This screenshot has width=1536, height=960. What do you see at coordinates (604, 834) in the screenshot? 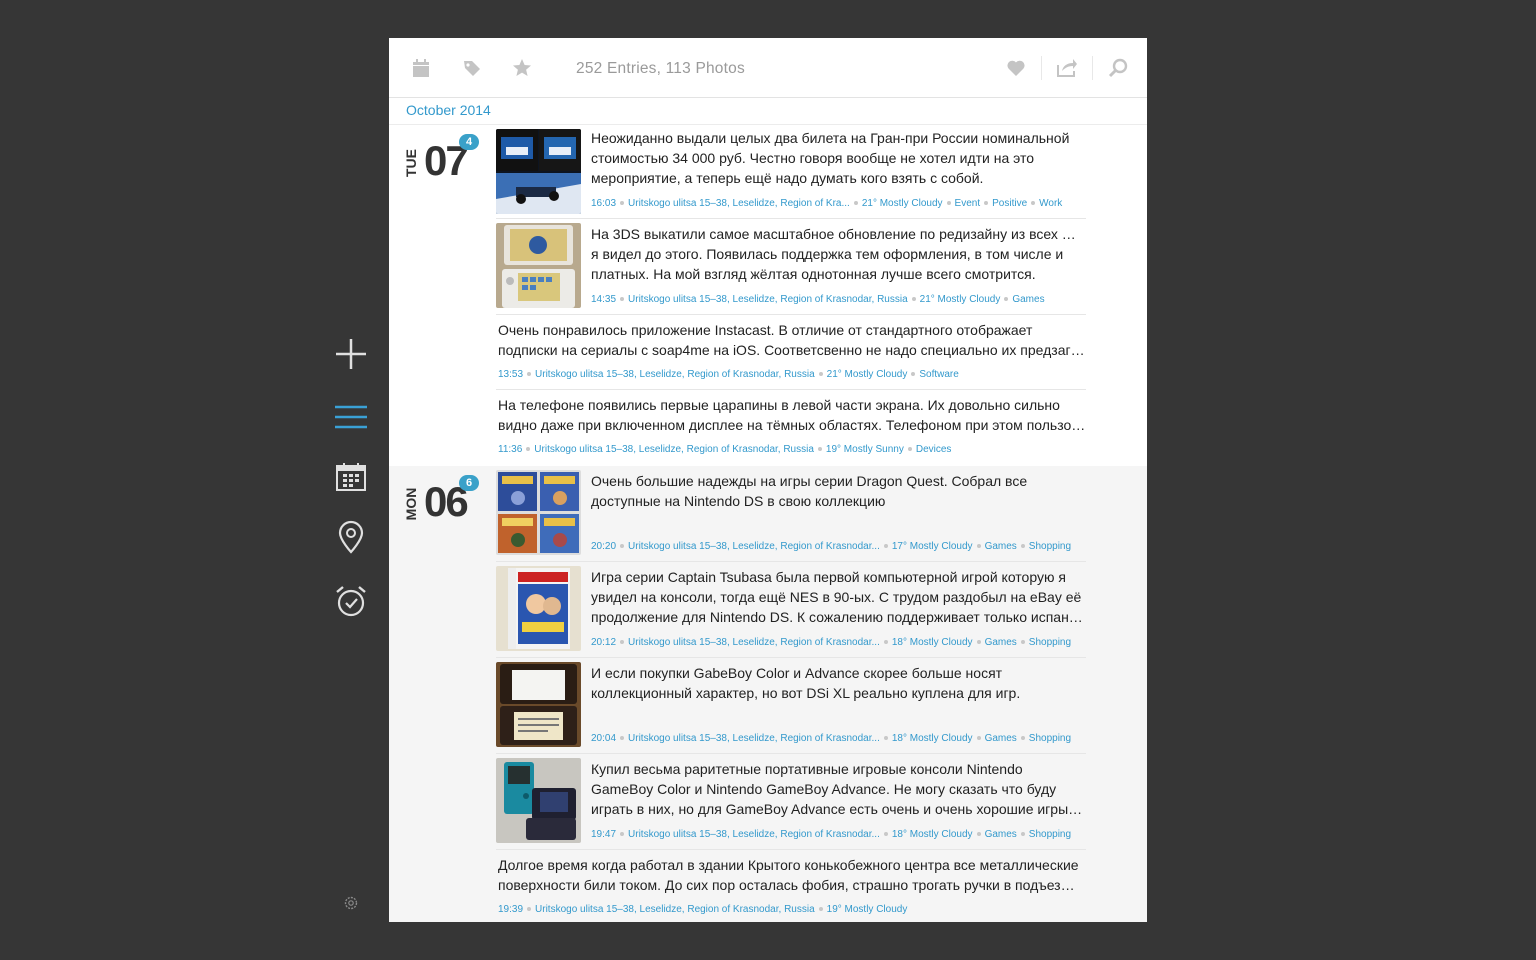
I see `entry-time: 19:47` at bounding box center [604, 834].